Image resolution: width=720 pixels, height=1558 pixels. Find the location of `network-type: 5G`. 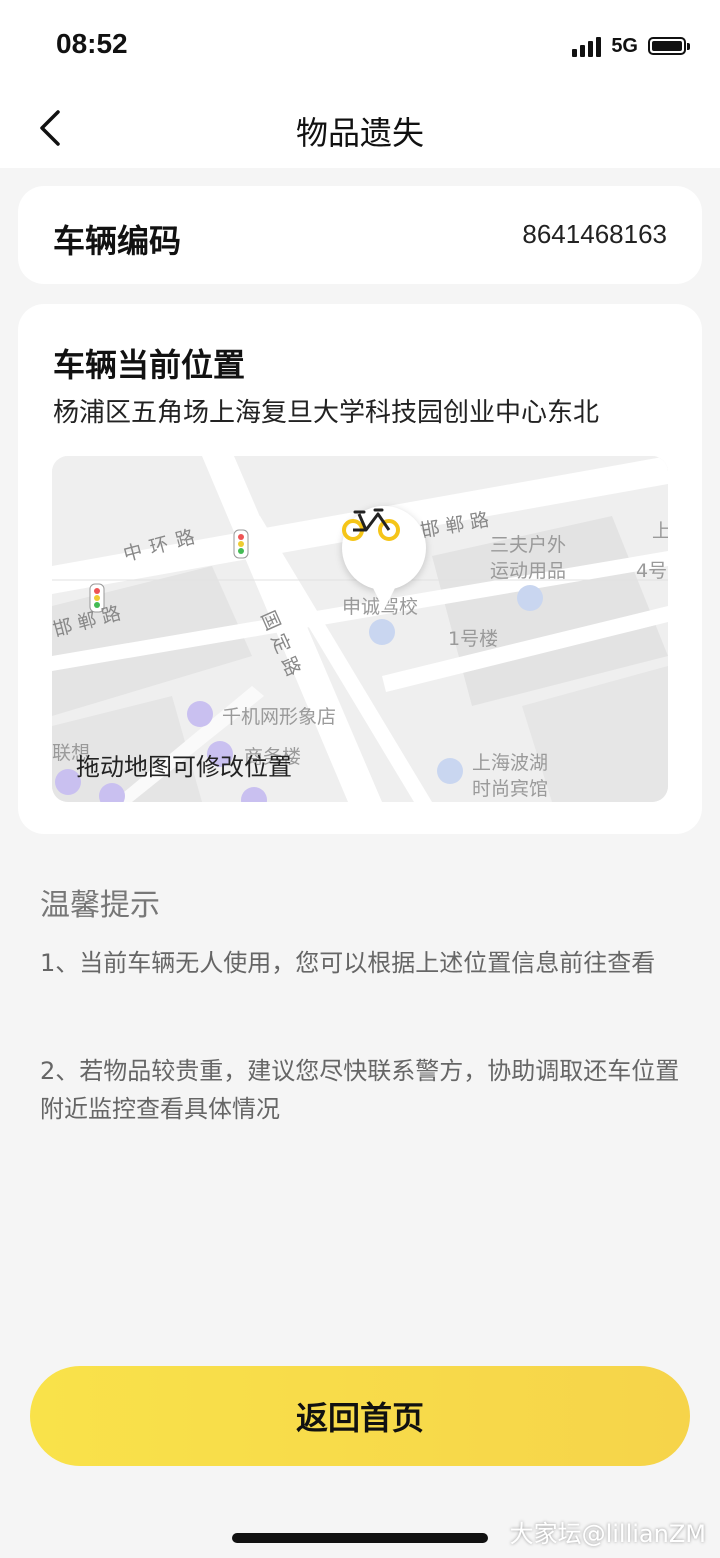

network-type: 5G is located at coordinates (624, 45).